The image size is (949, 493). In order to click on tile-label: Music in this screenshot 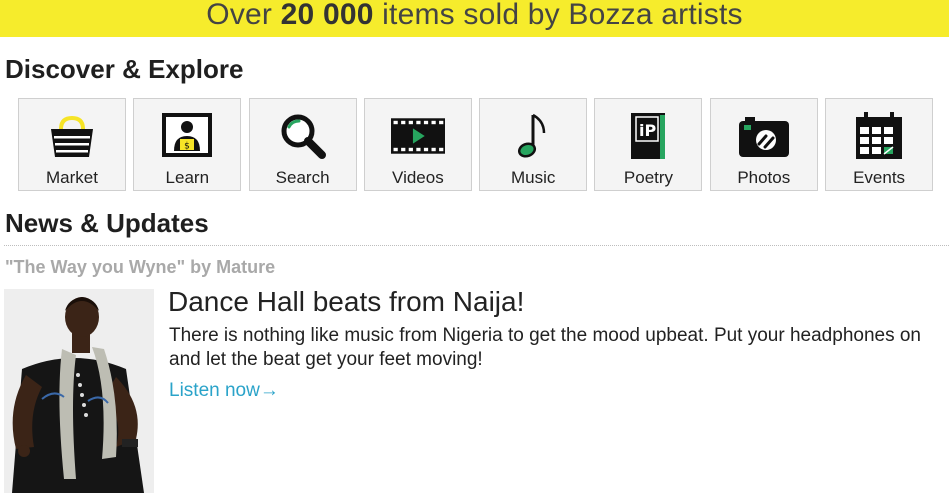, I will do `click(533, 177)`.